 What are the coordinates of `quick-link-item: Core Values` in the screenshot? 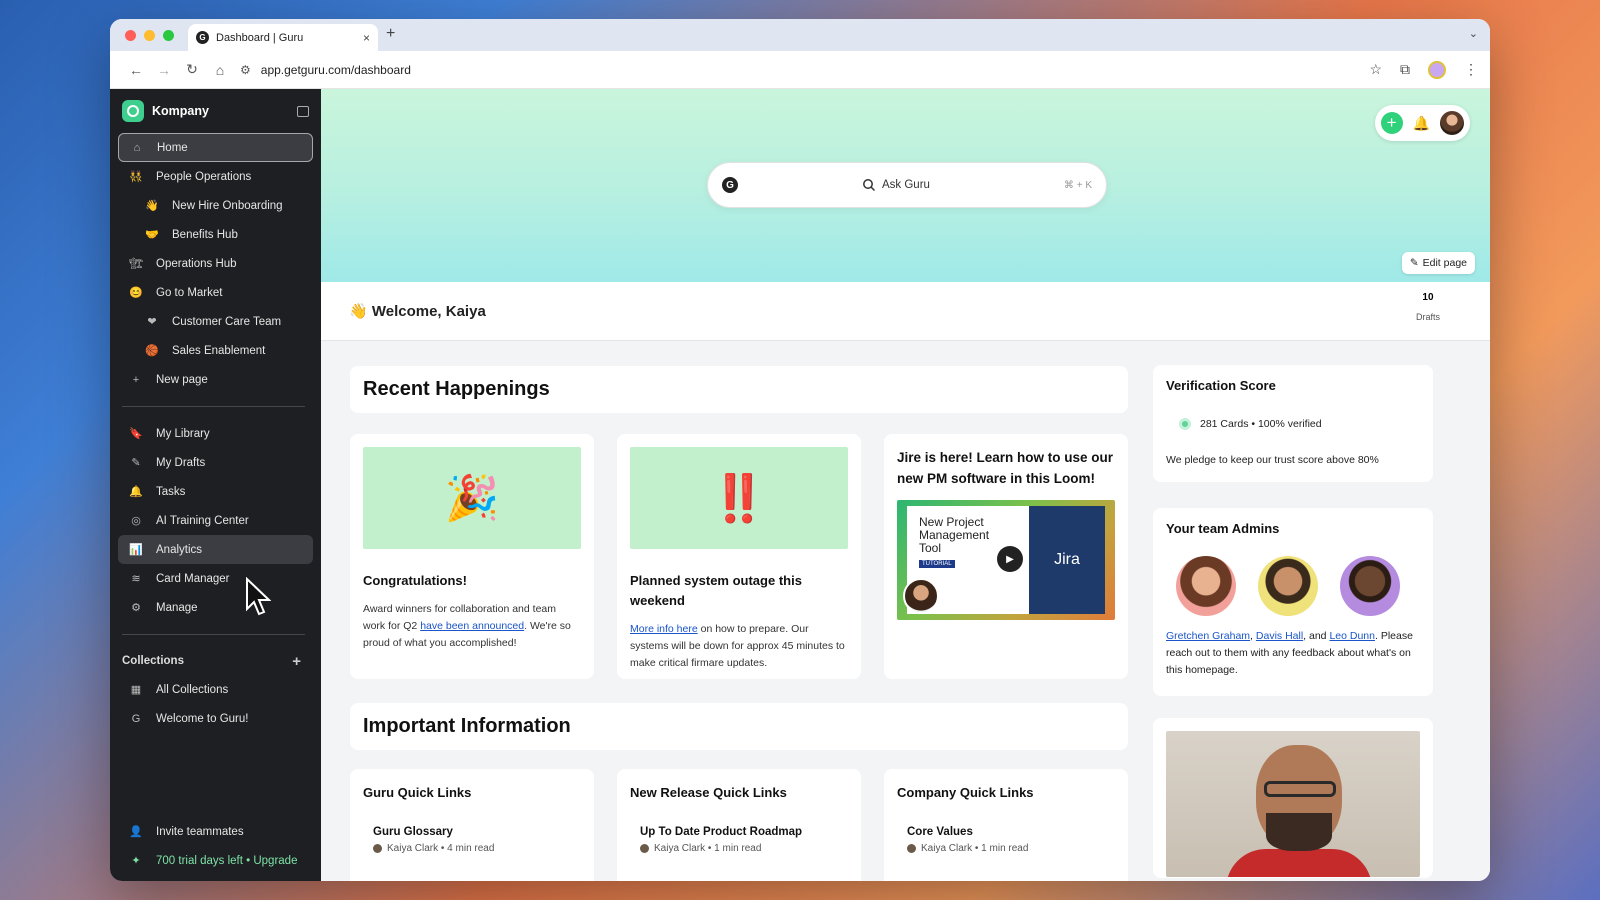 It's located at (1006, 832).